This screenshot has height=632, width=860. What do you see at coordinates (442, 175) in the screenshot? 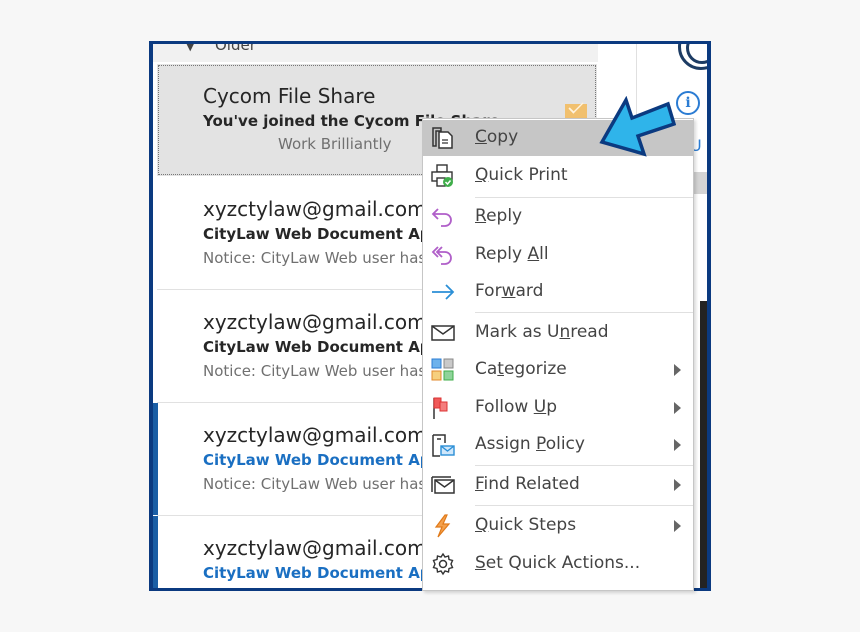
I see `quick-print-icon` at bounding box center [442, 175].